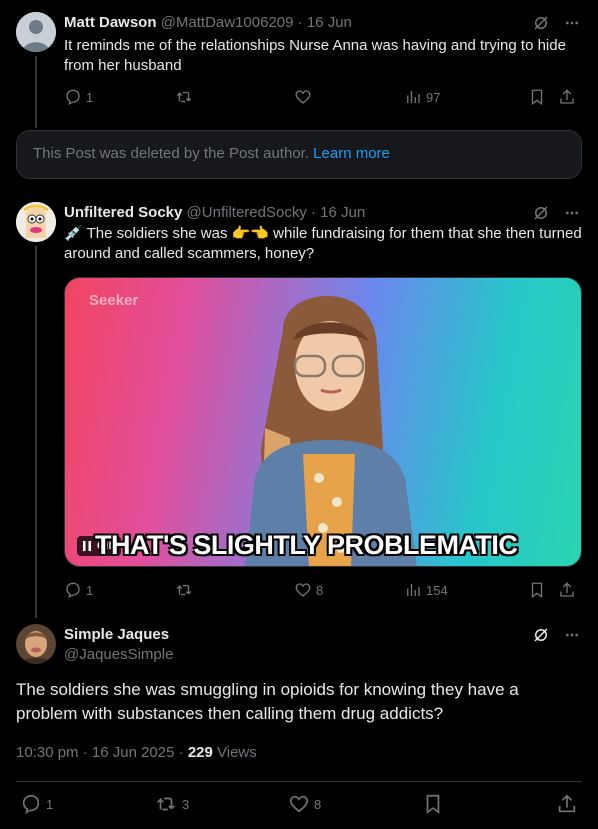  What do you see at coordinates (331, 431) in the screenshot?
I see `woman-figure-image` at bounding box center [331, 431].